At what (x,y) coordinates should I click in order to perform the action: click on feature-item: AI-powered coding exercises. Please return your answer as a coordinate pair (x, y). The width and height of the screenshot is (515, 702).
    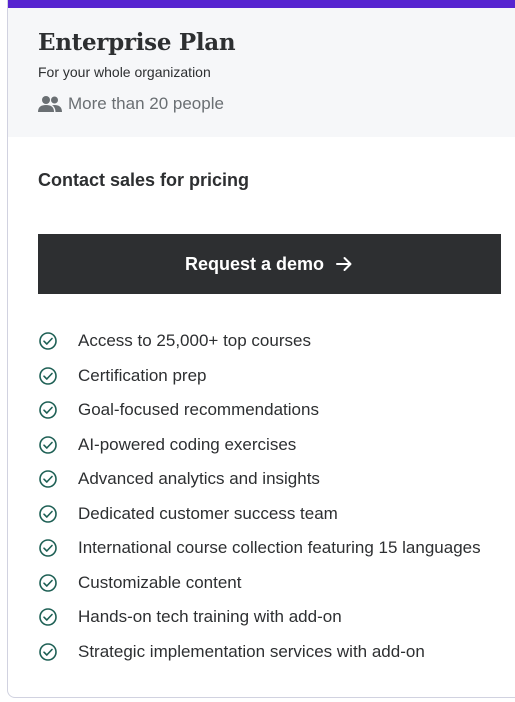
    Looking at the image, I should click on (259, 445).